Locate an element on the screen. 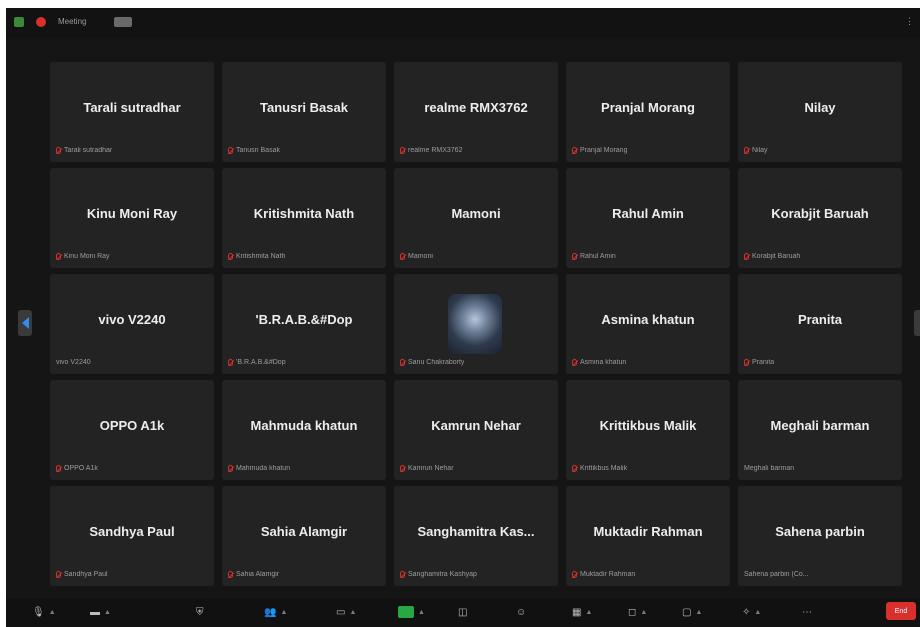 This screenshot has height=627, width=920. participant-tile: Asmina khatun Asmina khatun is located at coordinates (648, 324).